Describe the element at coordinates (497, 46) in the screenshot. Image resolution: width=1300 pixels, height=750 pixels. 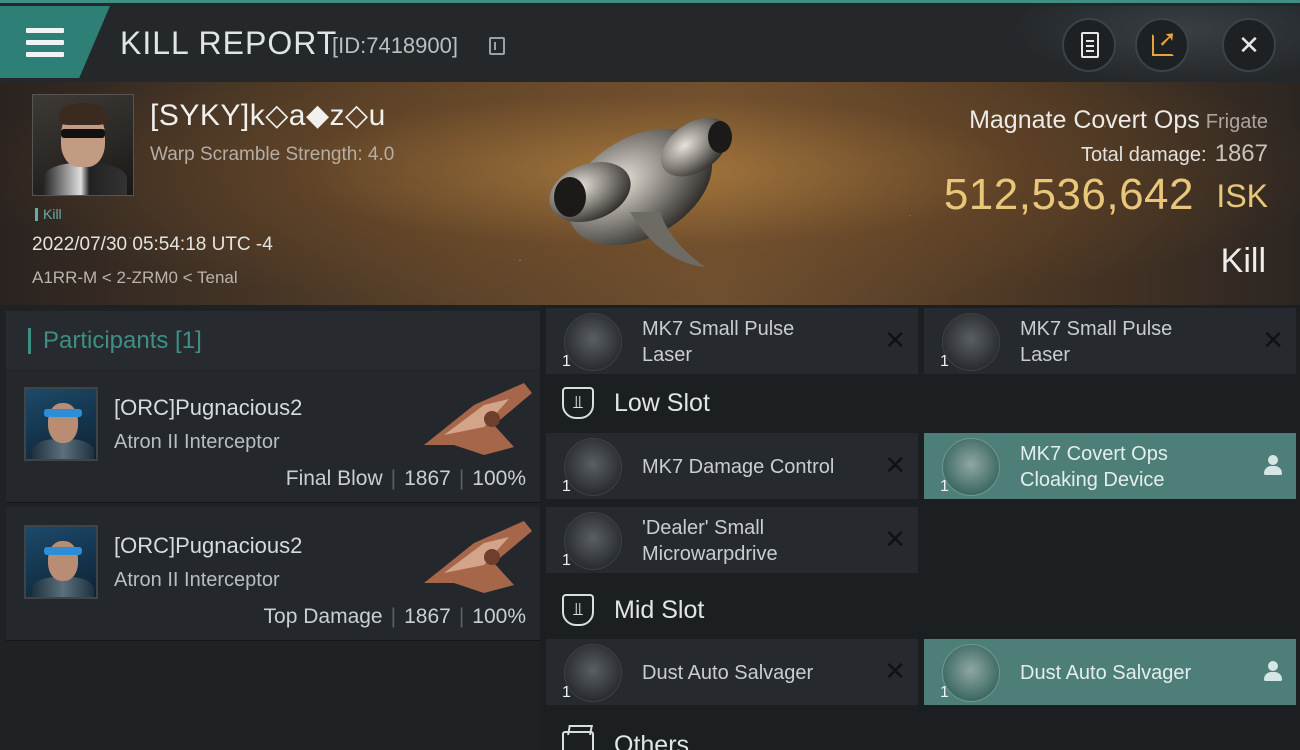
I see `copy-icon` at that location.